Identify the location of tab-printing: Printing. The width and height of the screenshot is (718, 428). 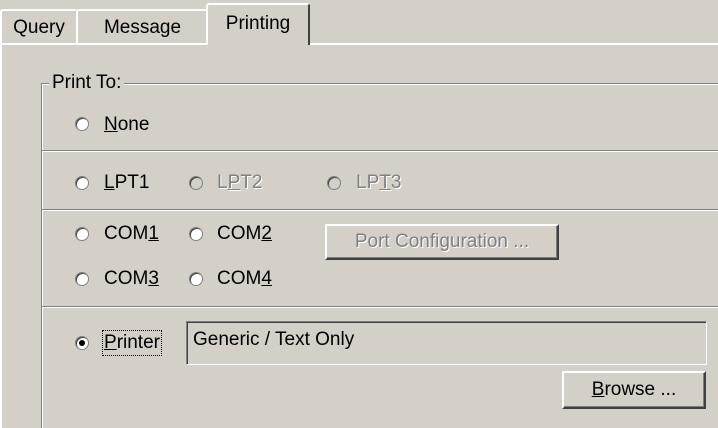
(258, 24).